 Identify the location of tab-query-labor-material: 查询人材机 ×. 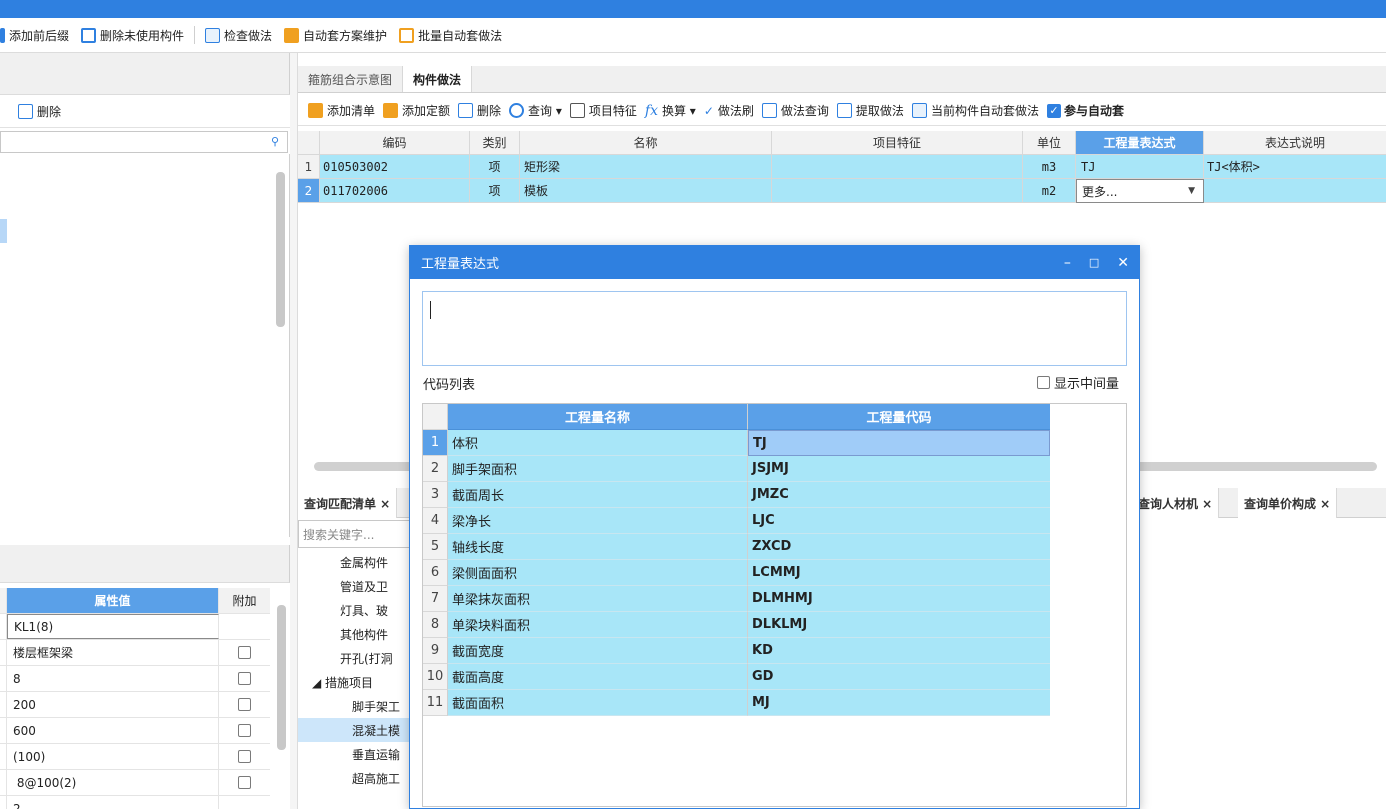
(1175, 503).